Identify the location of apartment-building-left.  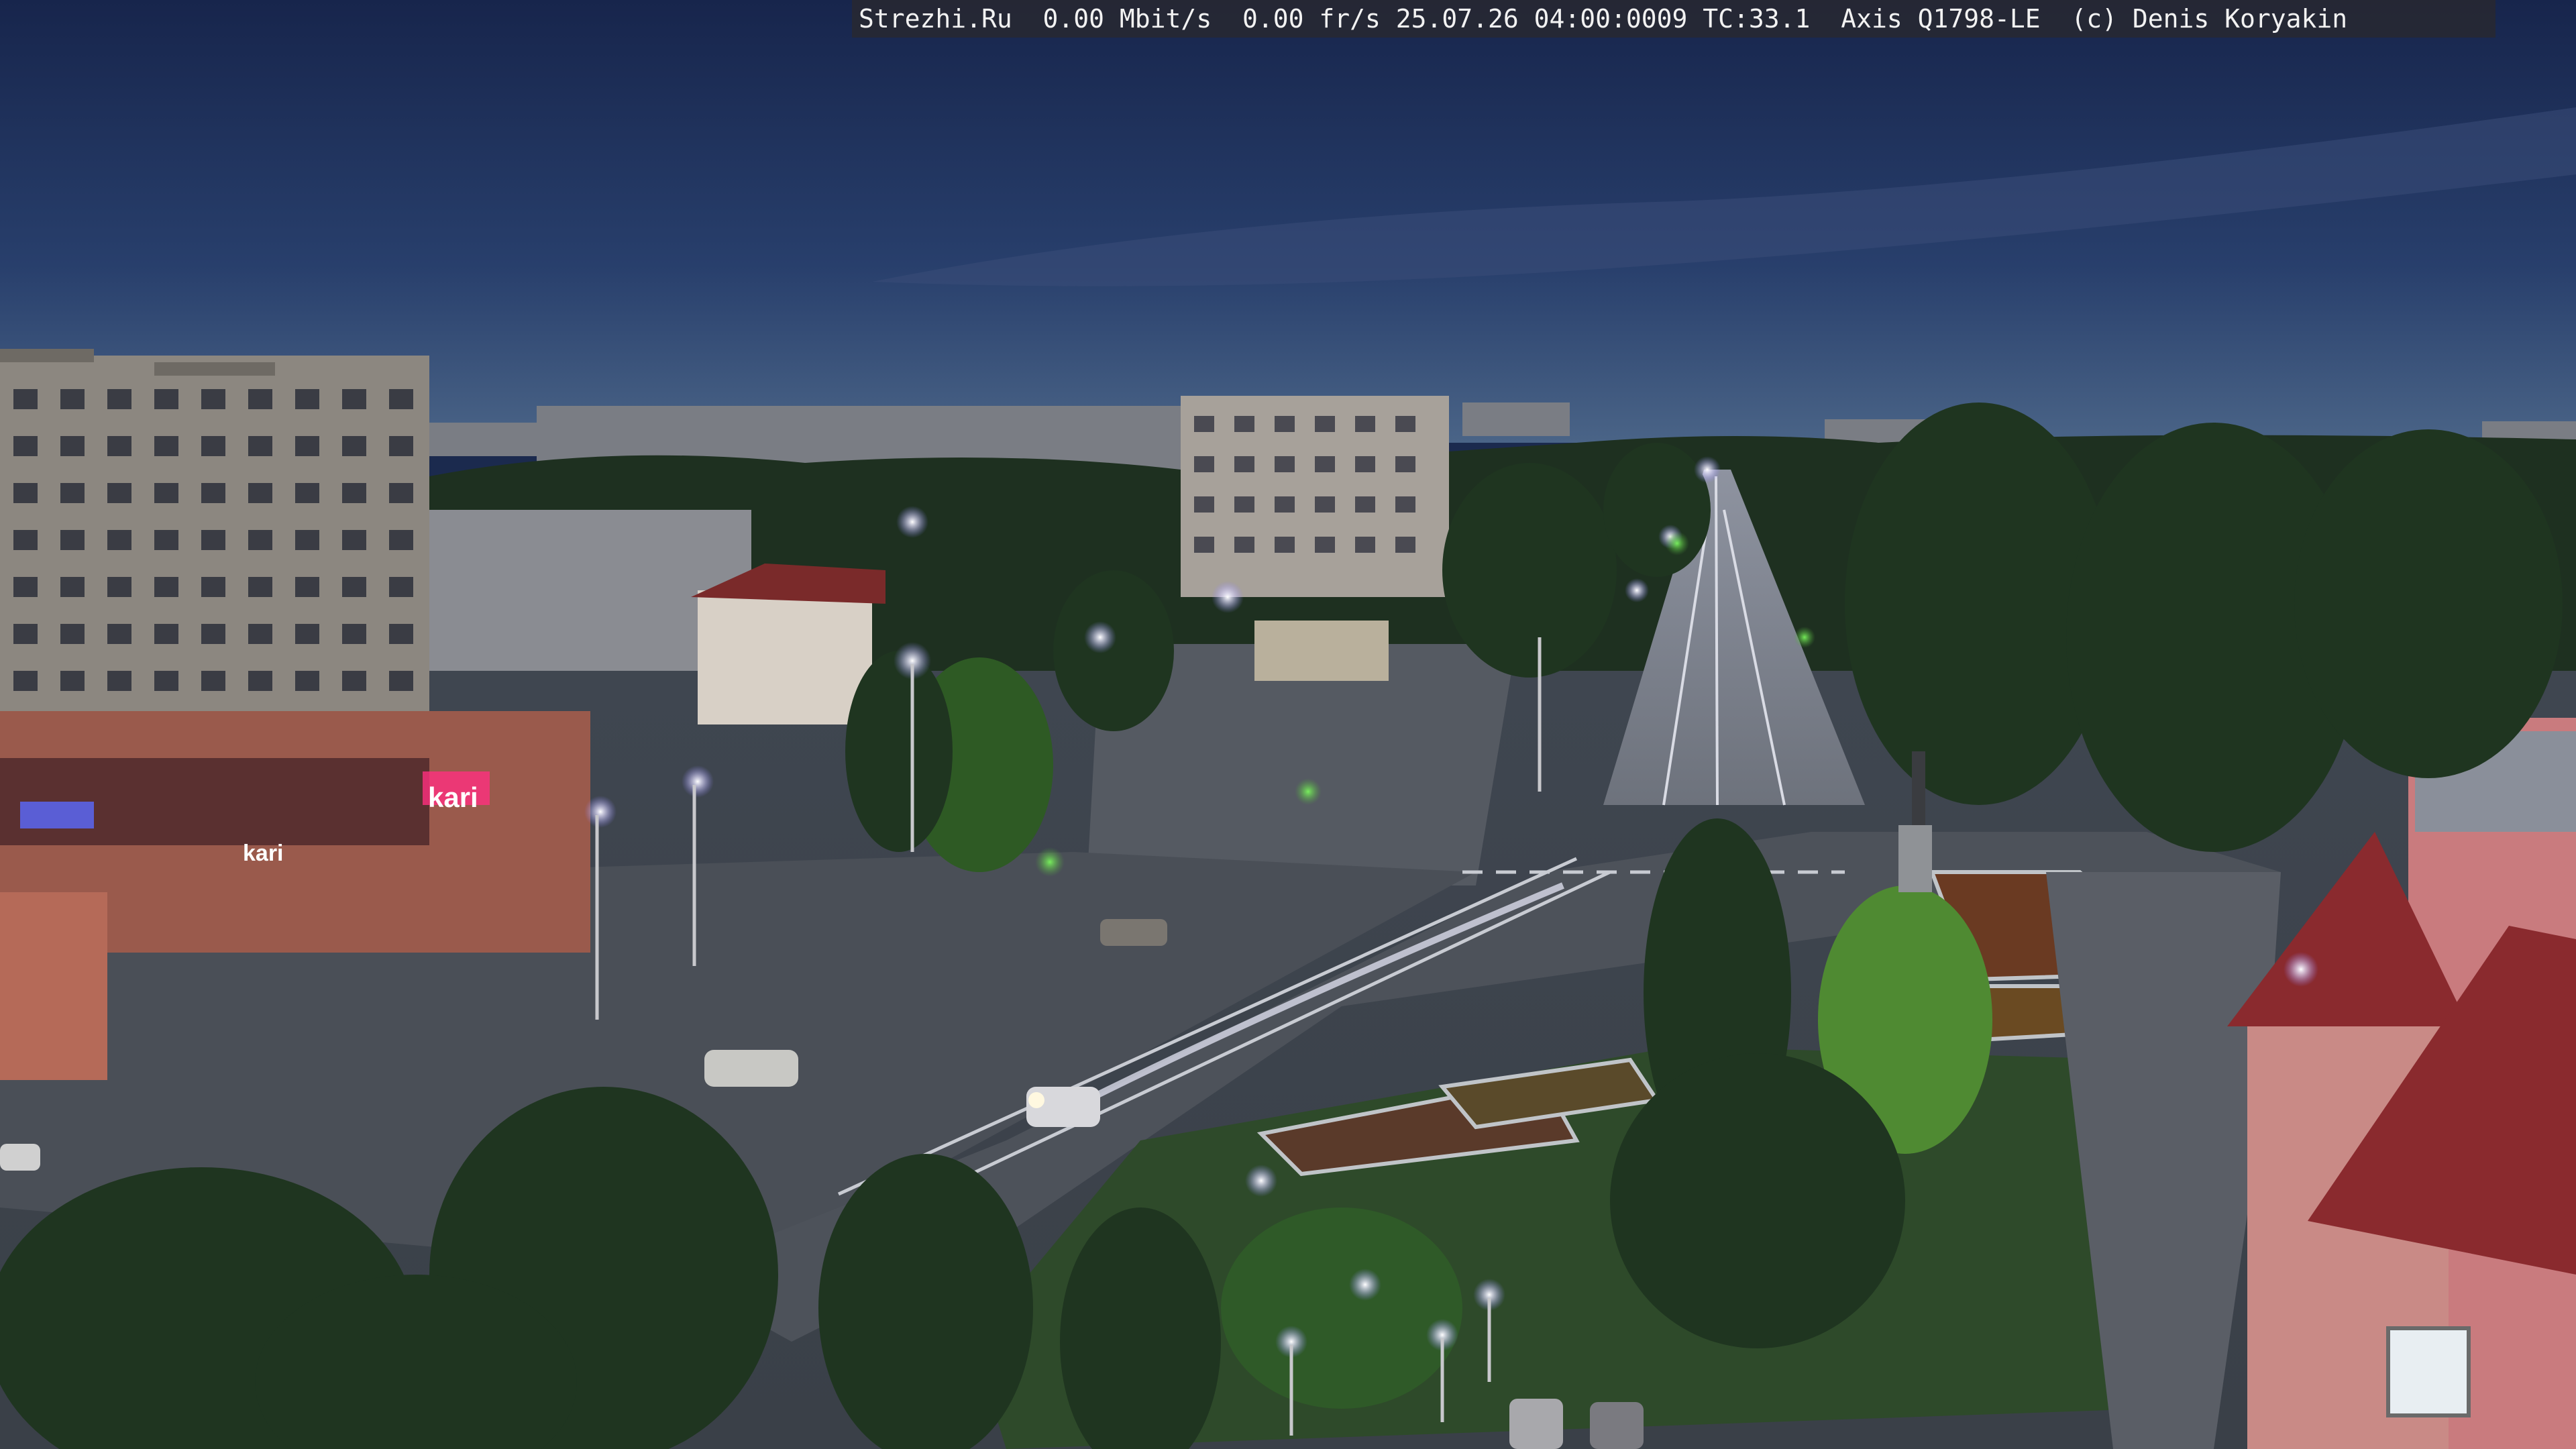
(214, 560).